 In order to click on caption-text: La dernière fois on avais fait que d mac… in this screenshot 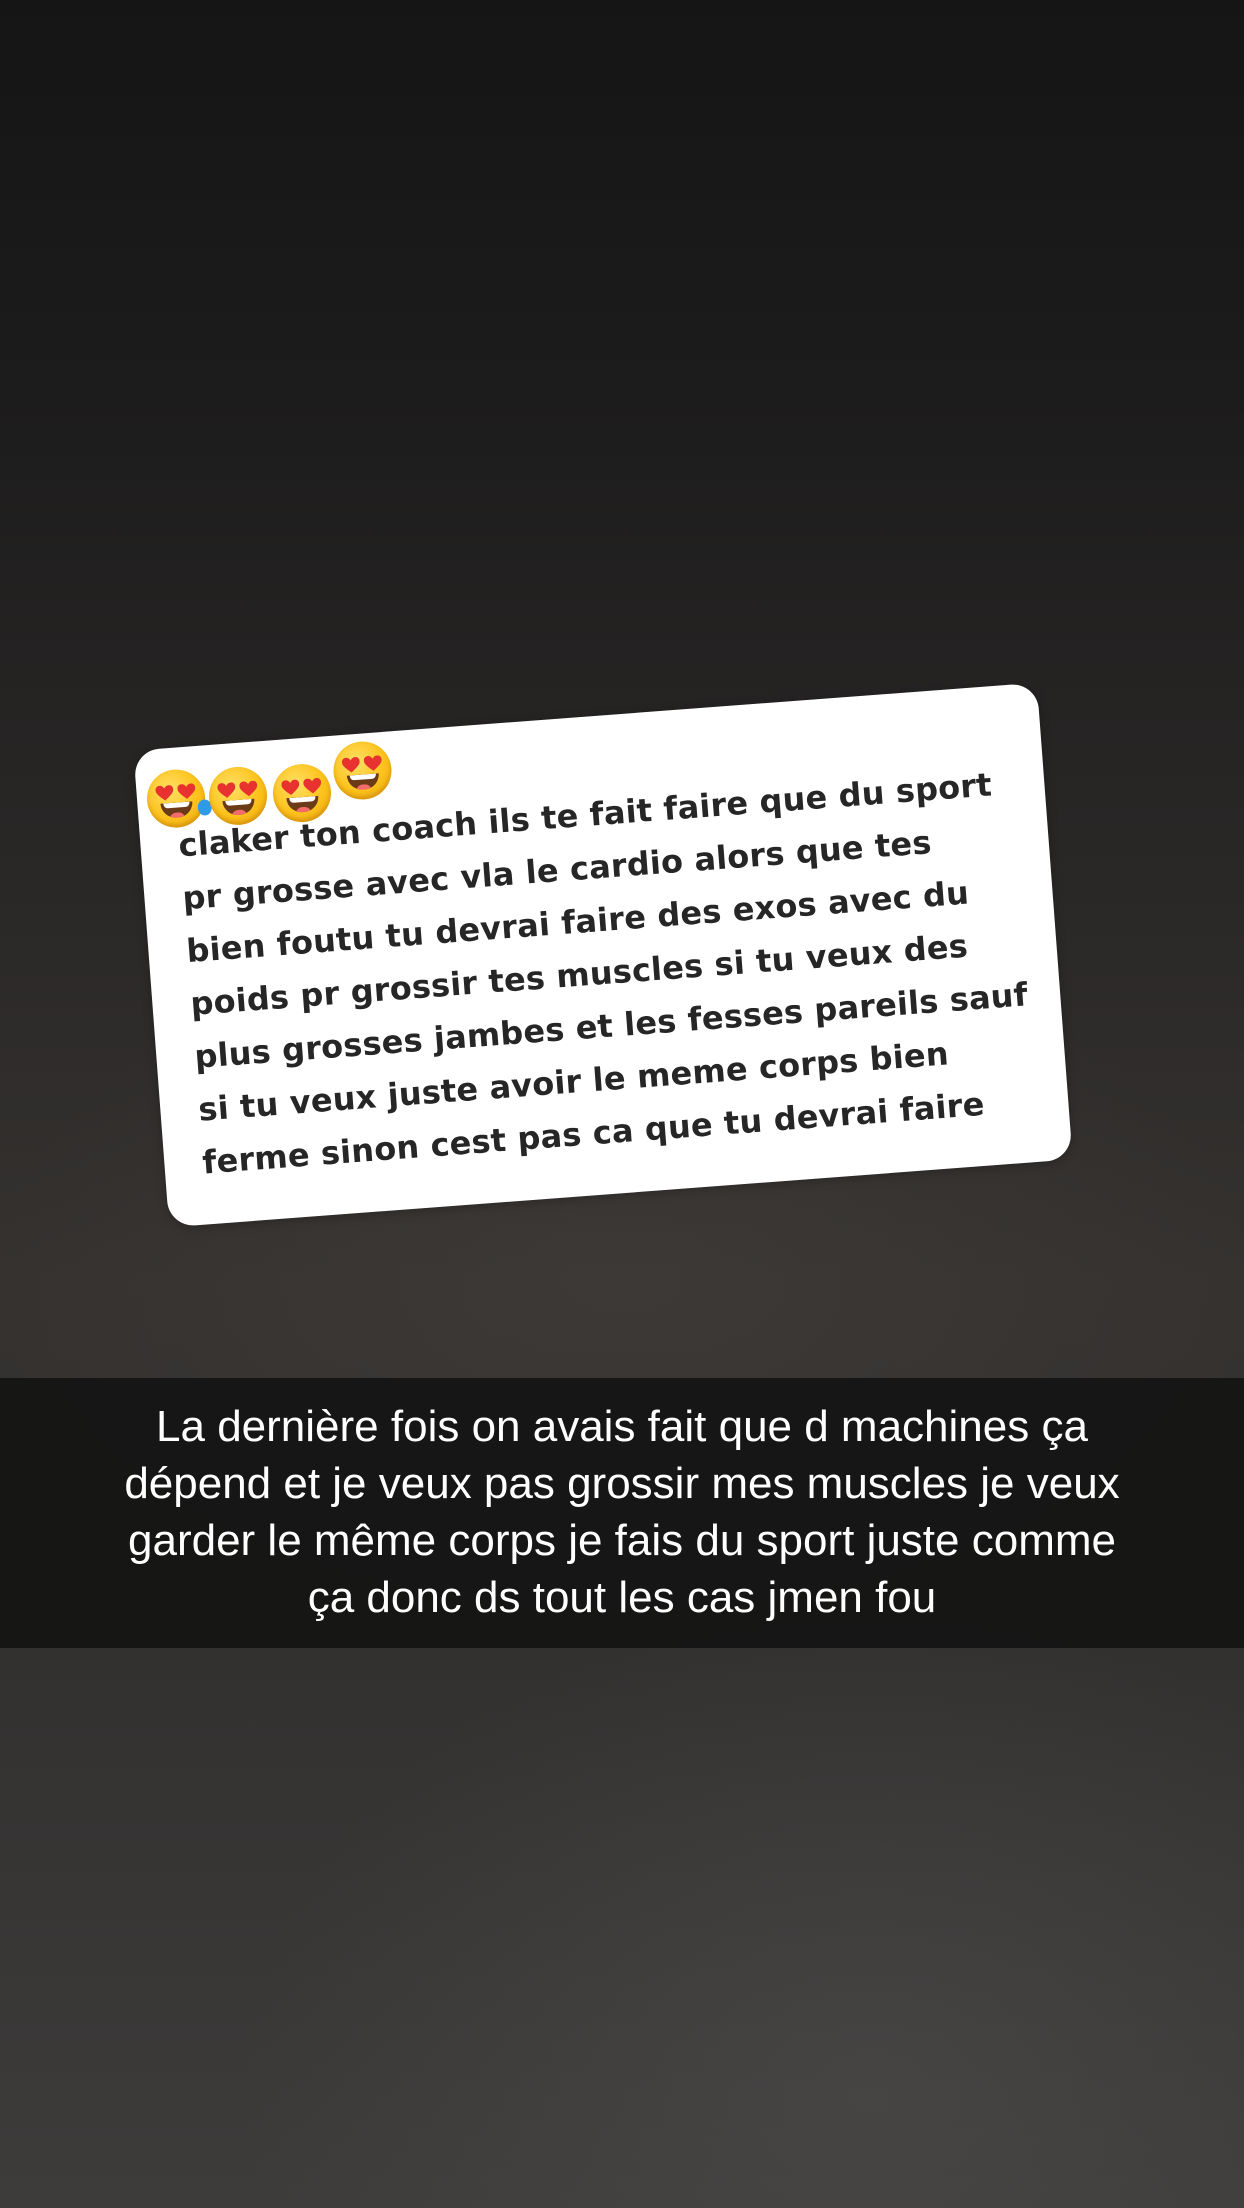, I will do `click(622, 1512)`.